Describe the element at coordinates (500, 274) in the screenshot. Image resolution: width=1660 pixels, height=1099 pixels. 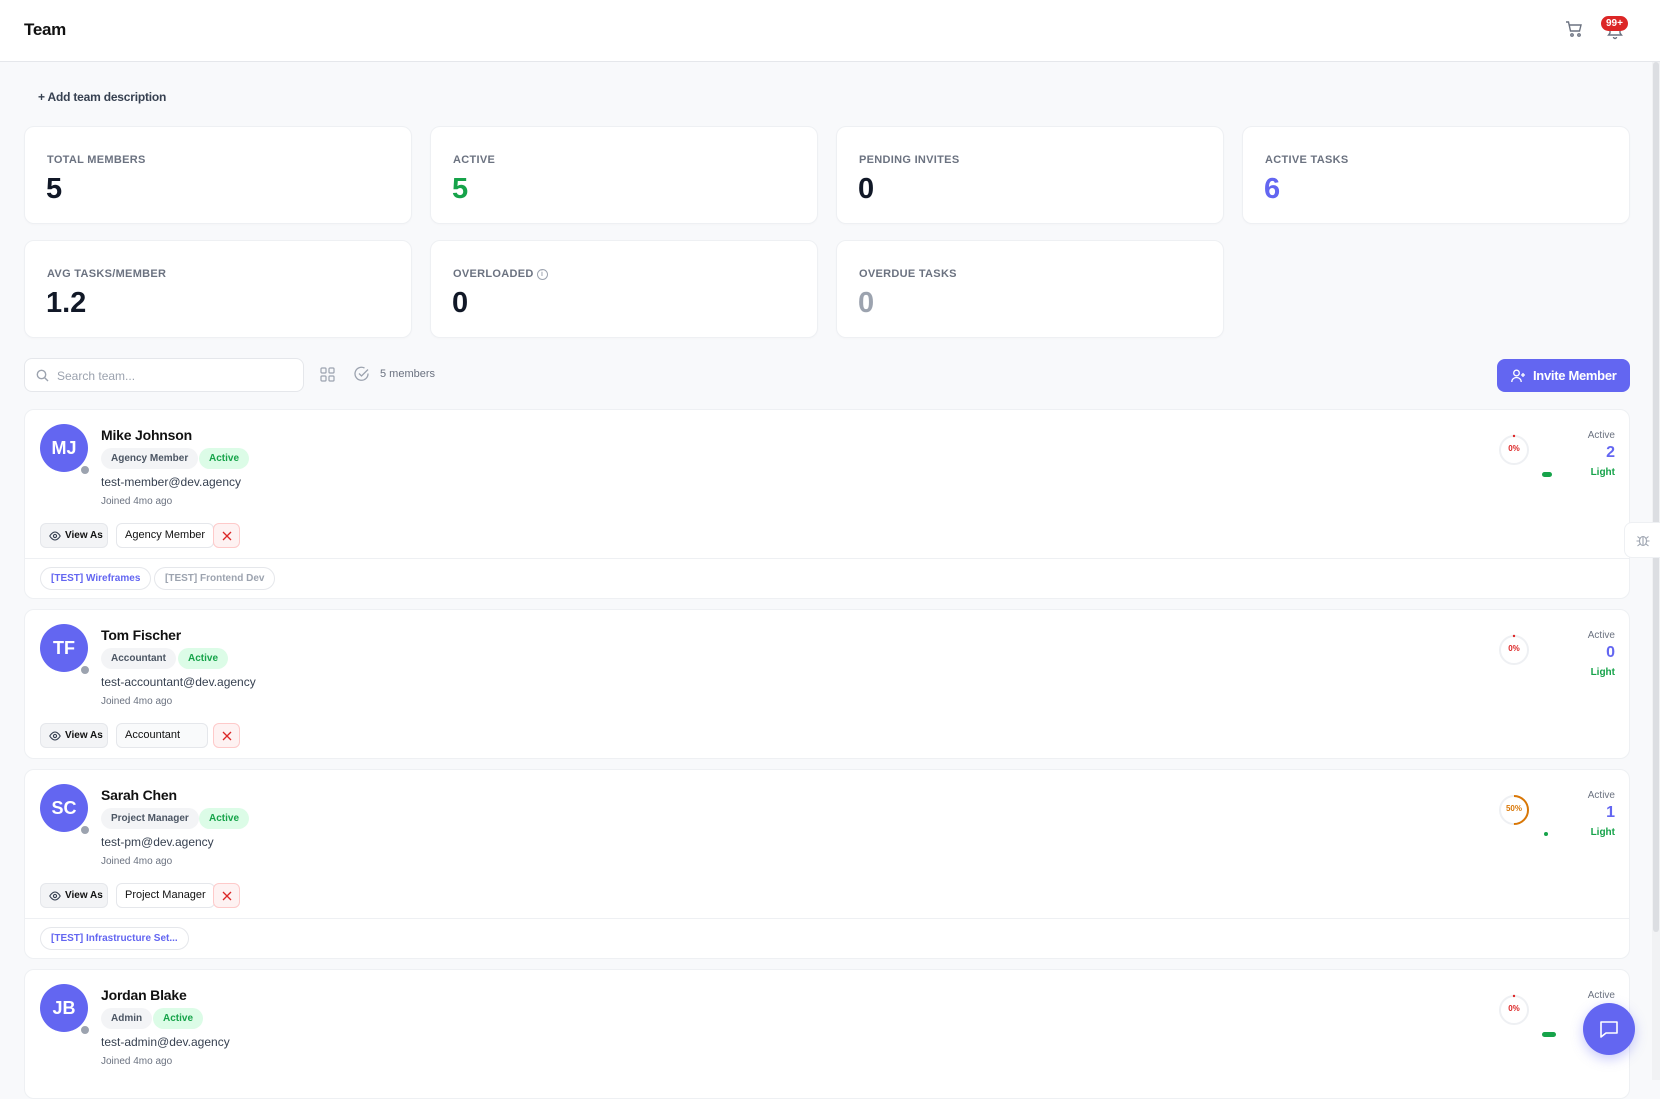
I see `stat-label: OVERLOADED i` at that location.